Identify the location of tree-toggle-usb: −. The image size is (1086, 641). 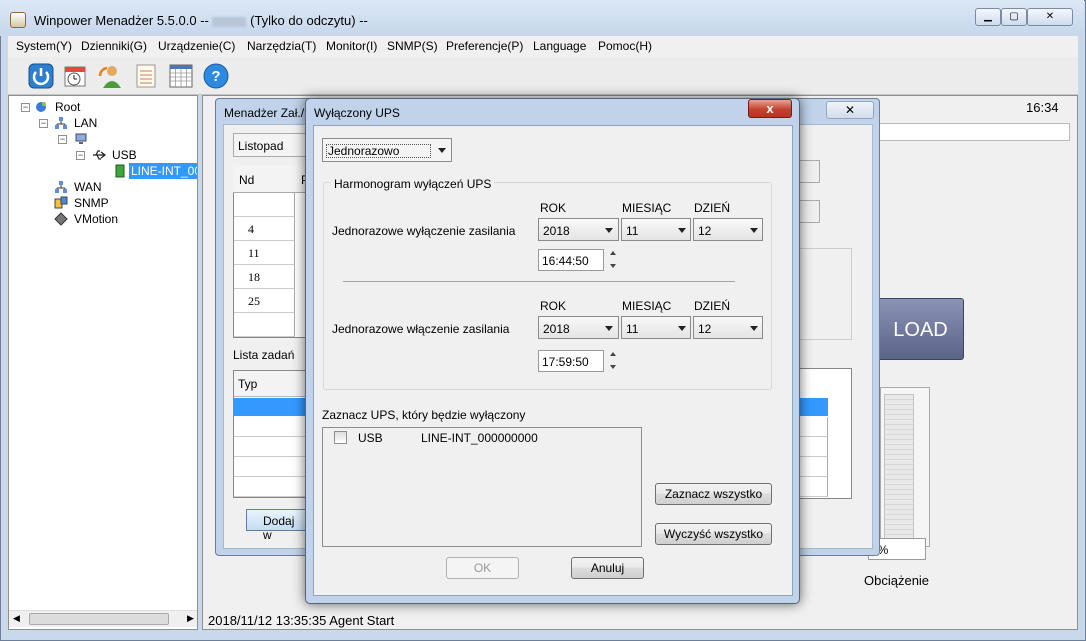
(80, 155).